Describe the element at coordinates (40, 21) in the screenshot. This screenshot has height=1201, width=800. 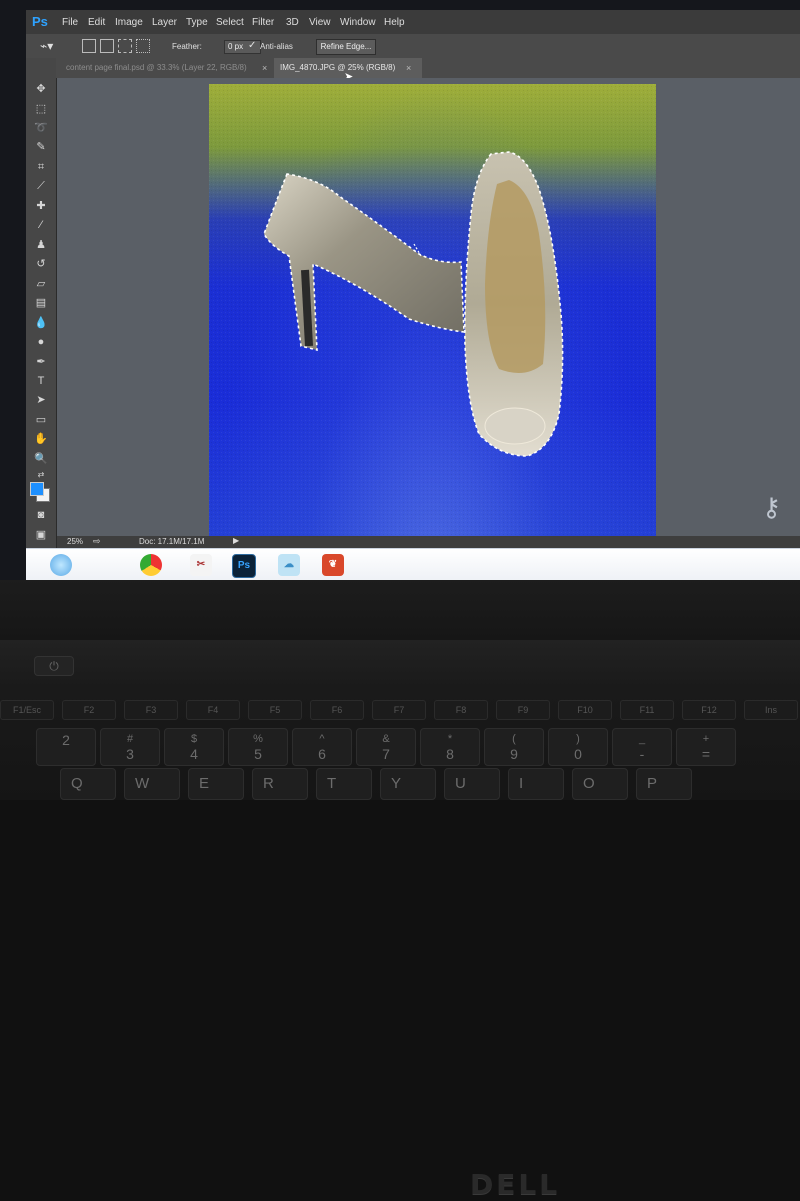
I see `photoshop-logo: Ps` at that location.